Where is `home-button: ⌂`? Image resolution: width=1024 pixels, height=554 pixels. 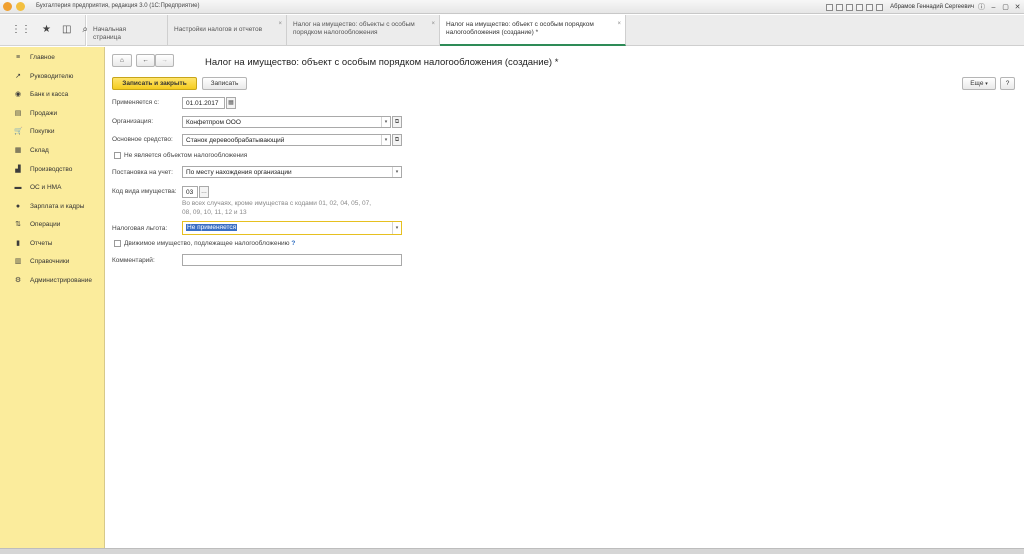
home-button: ⌂ is located at coordinates (122, 60).